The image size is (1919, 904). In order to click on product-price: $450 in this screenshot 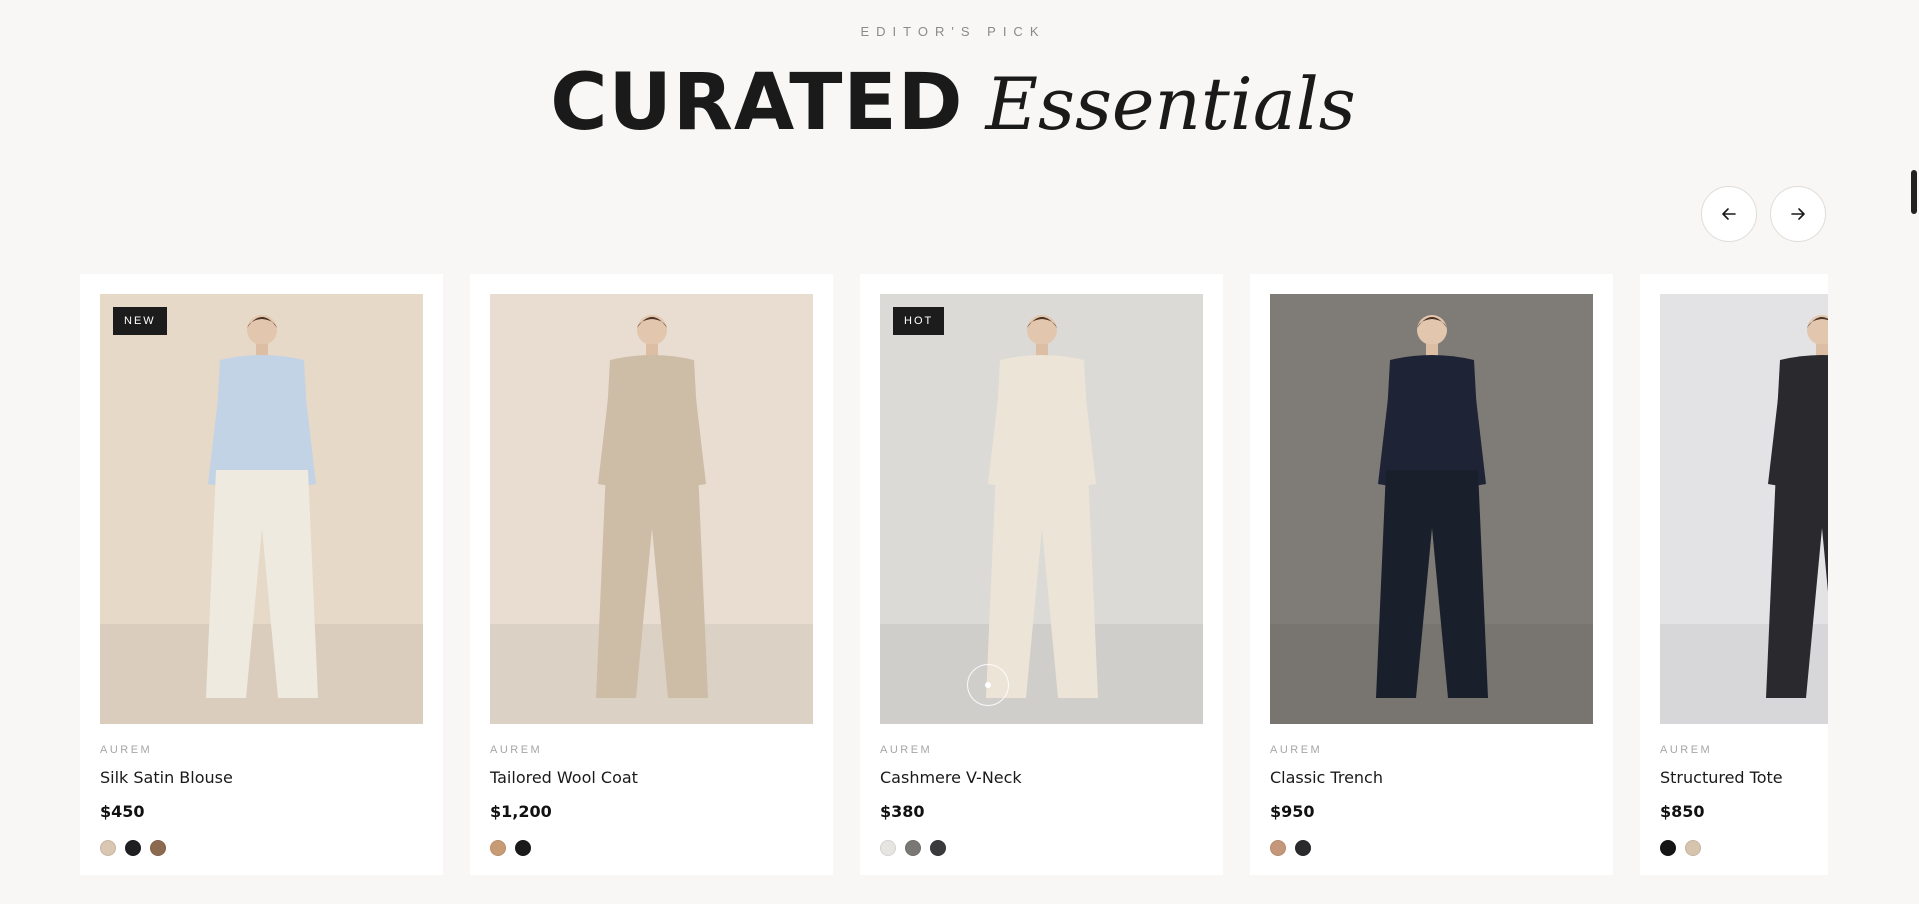, I will do `click(122, 811)`.